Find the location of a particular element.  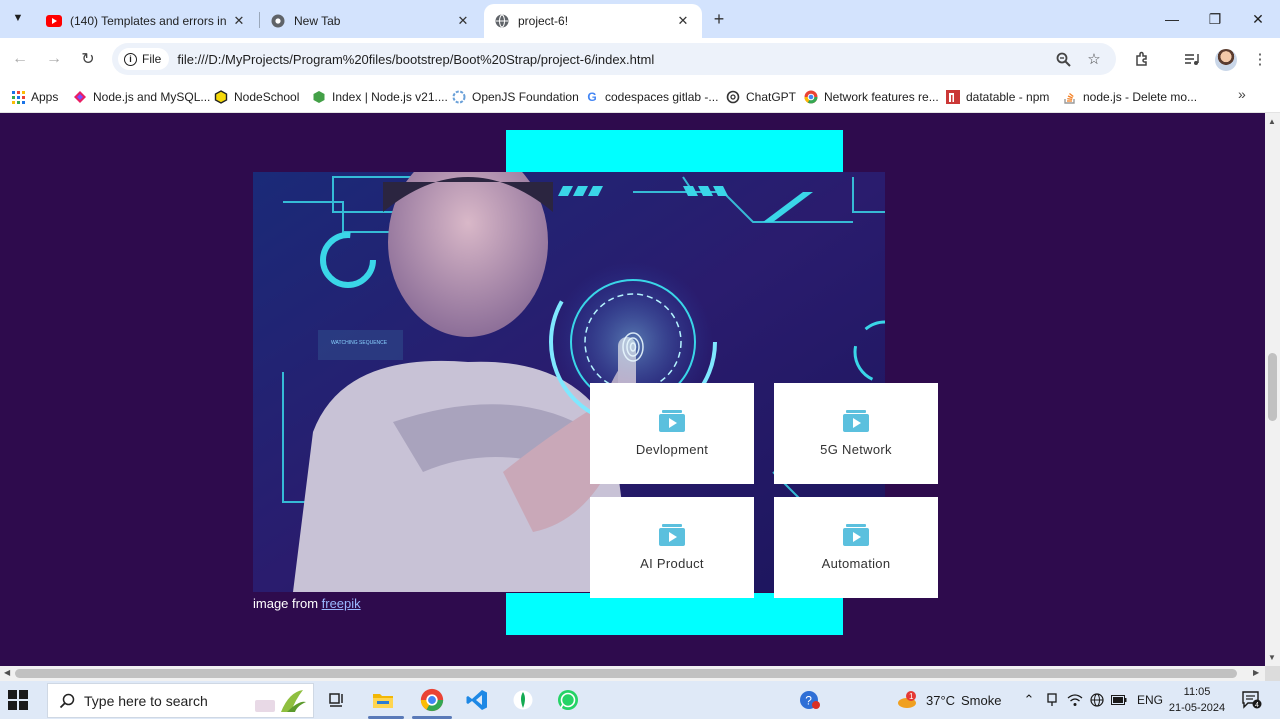

bookmark-openjs: OpenJS Foundation is located at coordinates (515, 97).